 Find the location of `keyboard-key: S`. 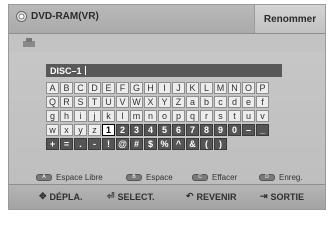

keyboard-key: S is located at coordinates (80, 102).